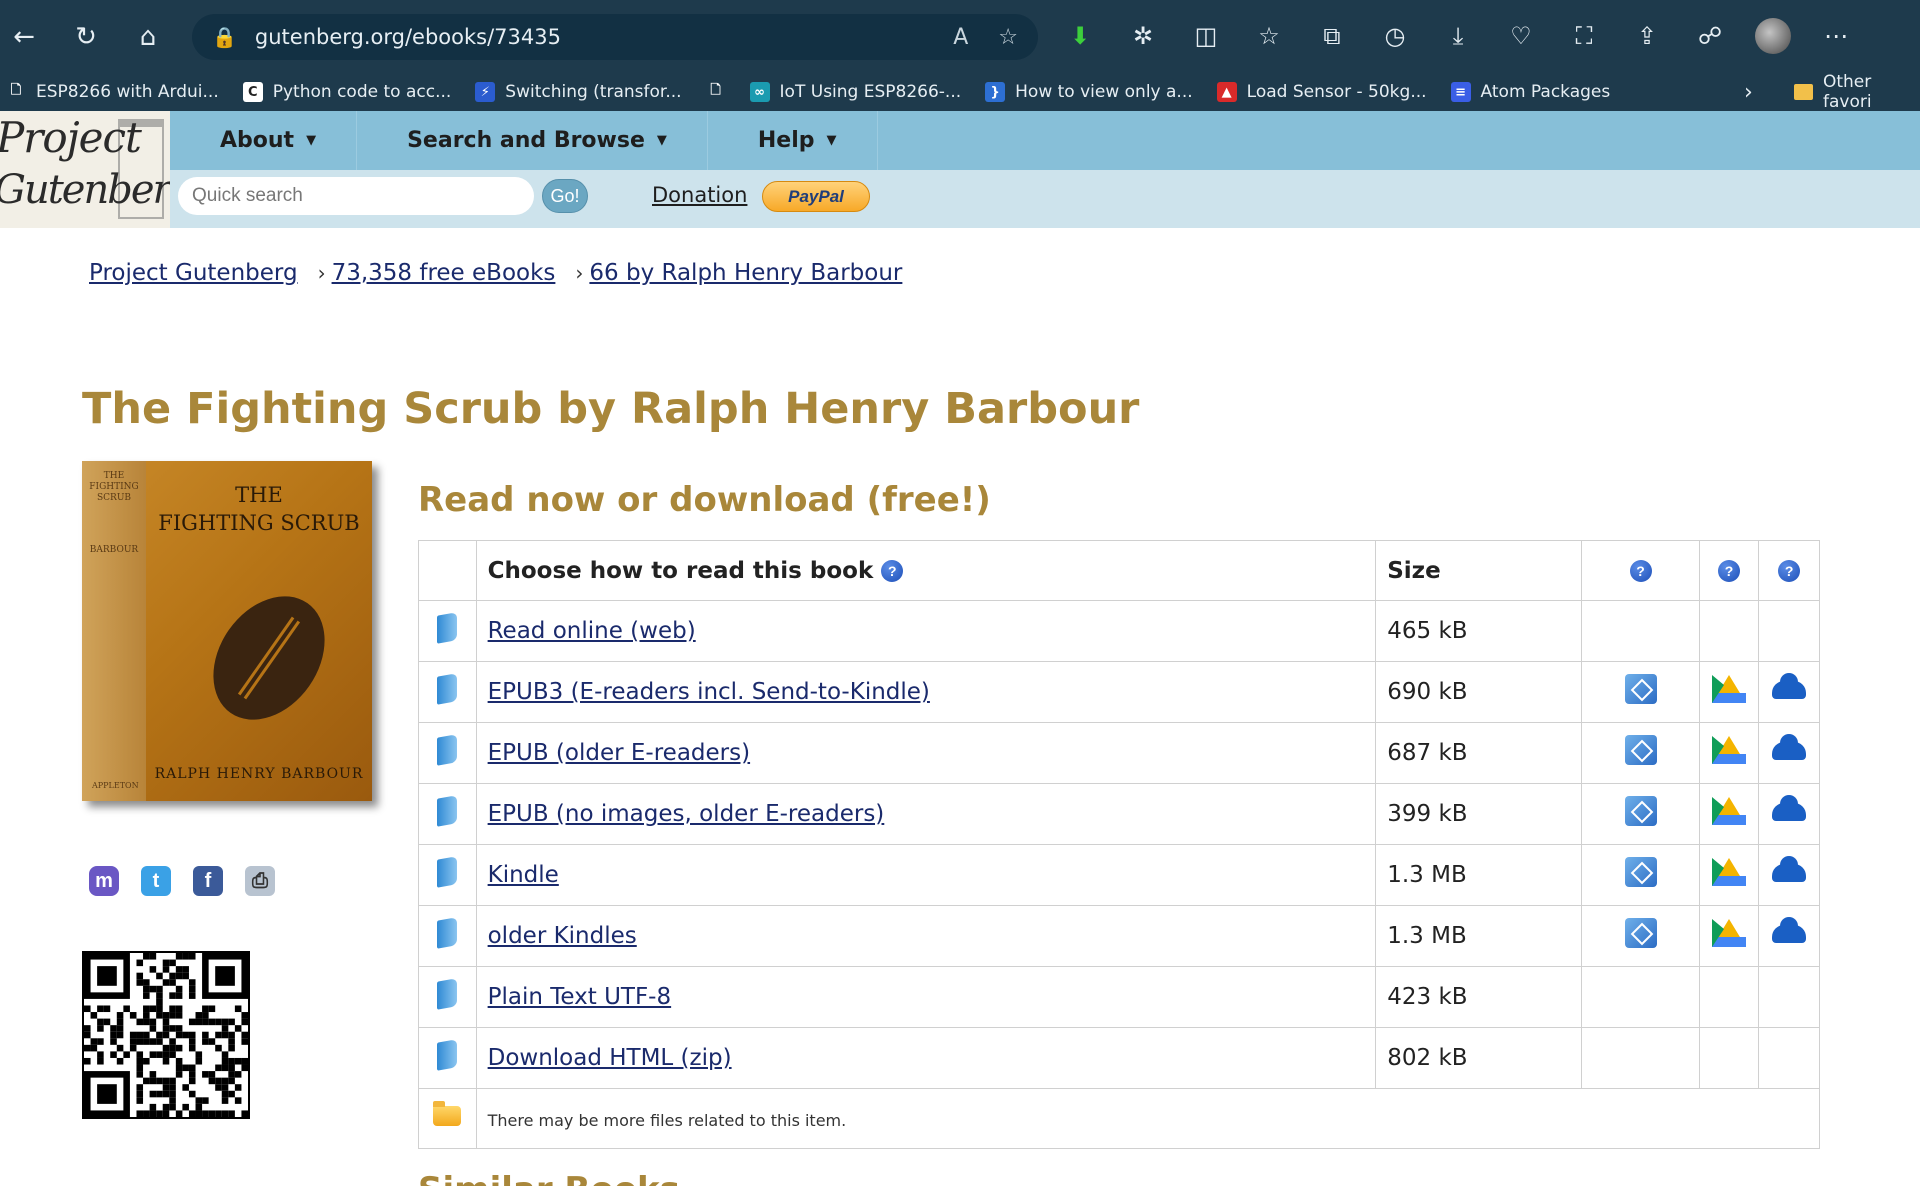 The height and width of the screenshot is (1186, 1920). Describe the element at coordinates (1521, 36) in the screenshot. I see `health-icon: ♡` at that location.